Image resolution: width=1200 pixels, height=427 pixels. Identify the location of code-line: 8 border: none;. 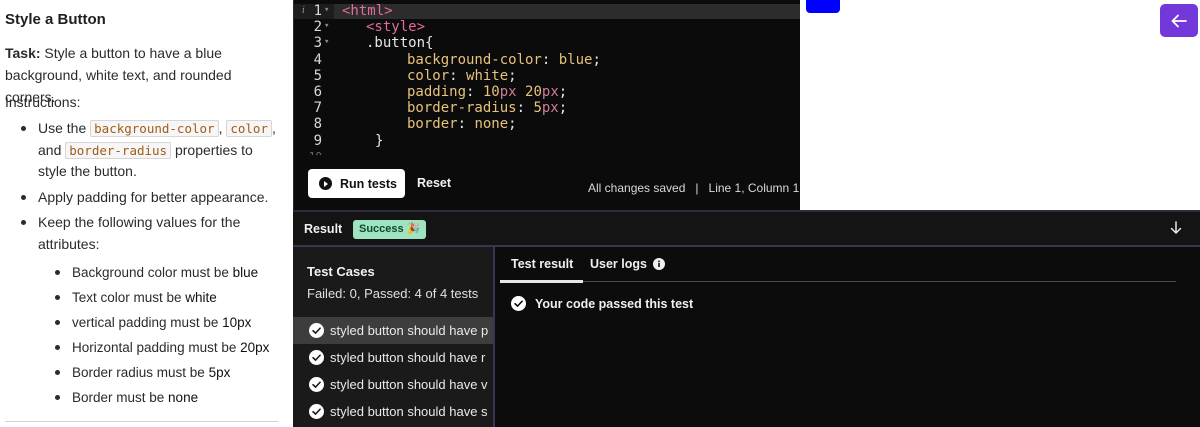
(547, 124).